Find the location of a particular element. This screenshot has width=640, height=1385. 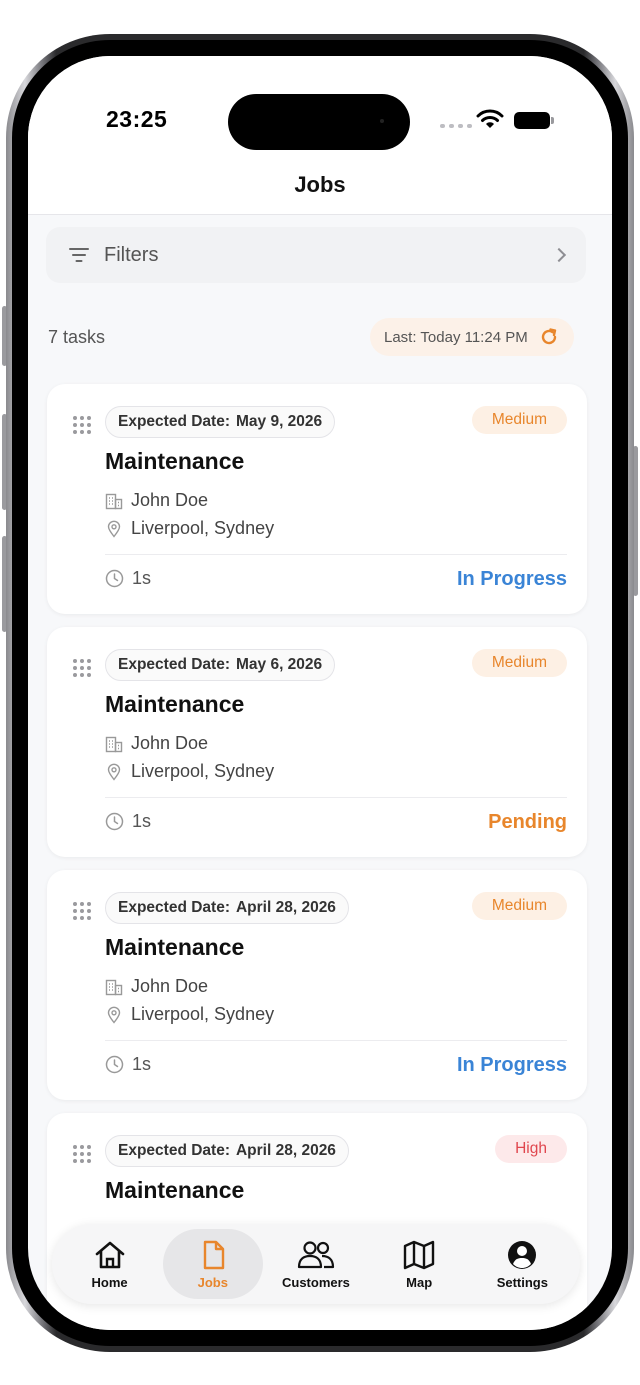

filters-label: Filters is located at coordinates (131, 254).